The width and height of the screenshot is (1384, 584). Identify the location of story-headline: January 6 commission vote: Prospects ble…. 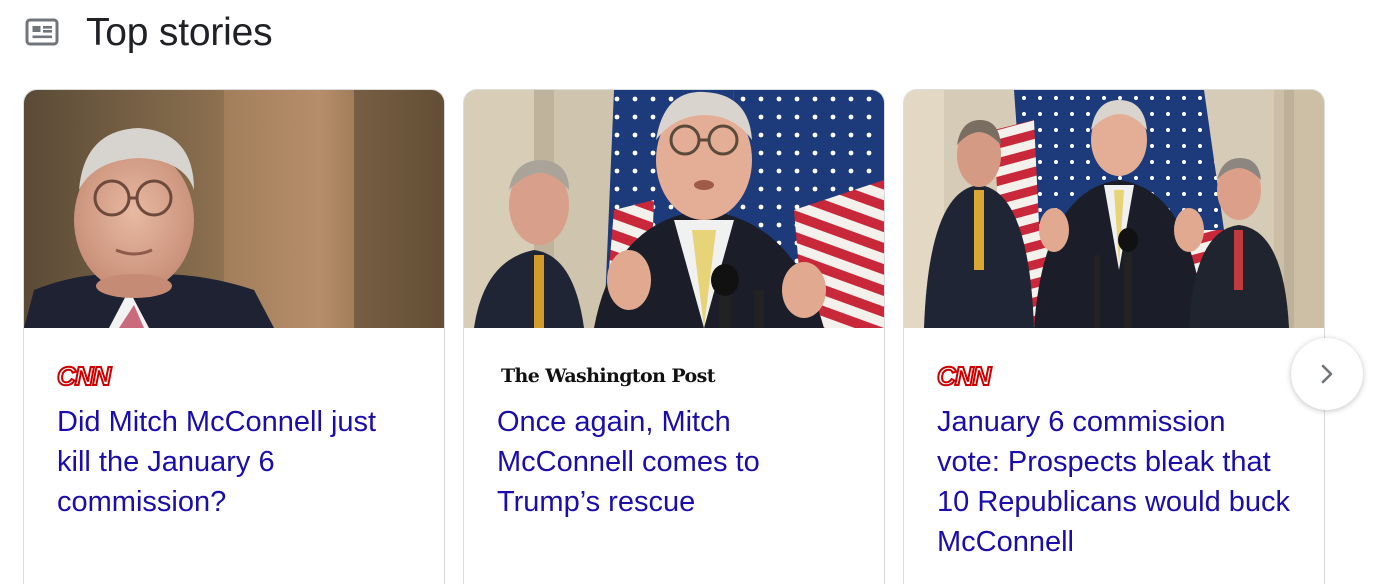
(1114, 482).